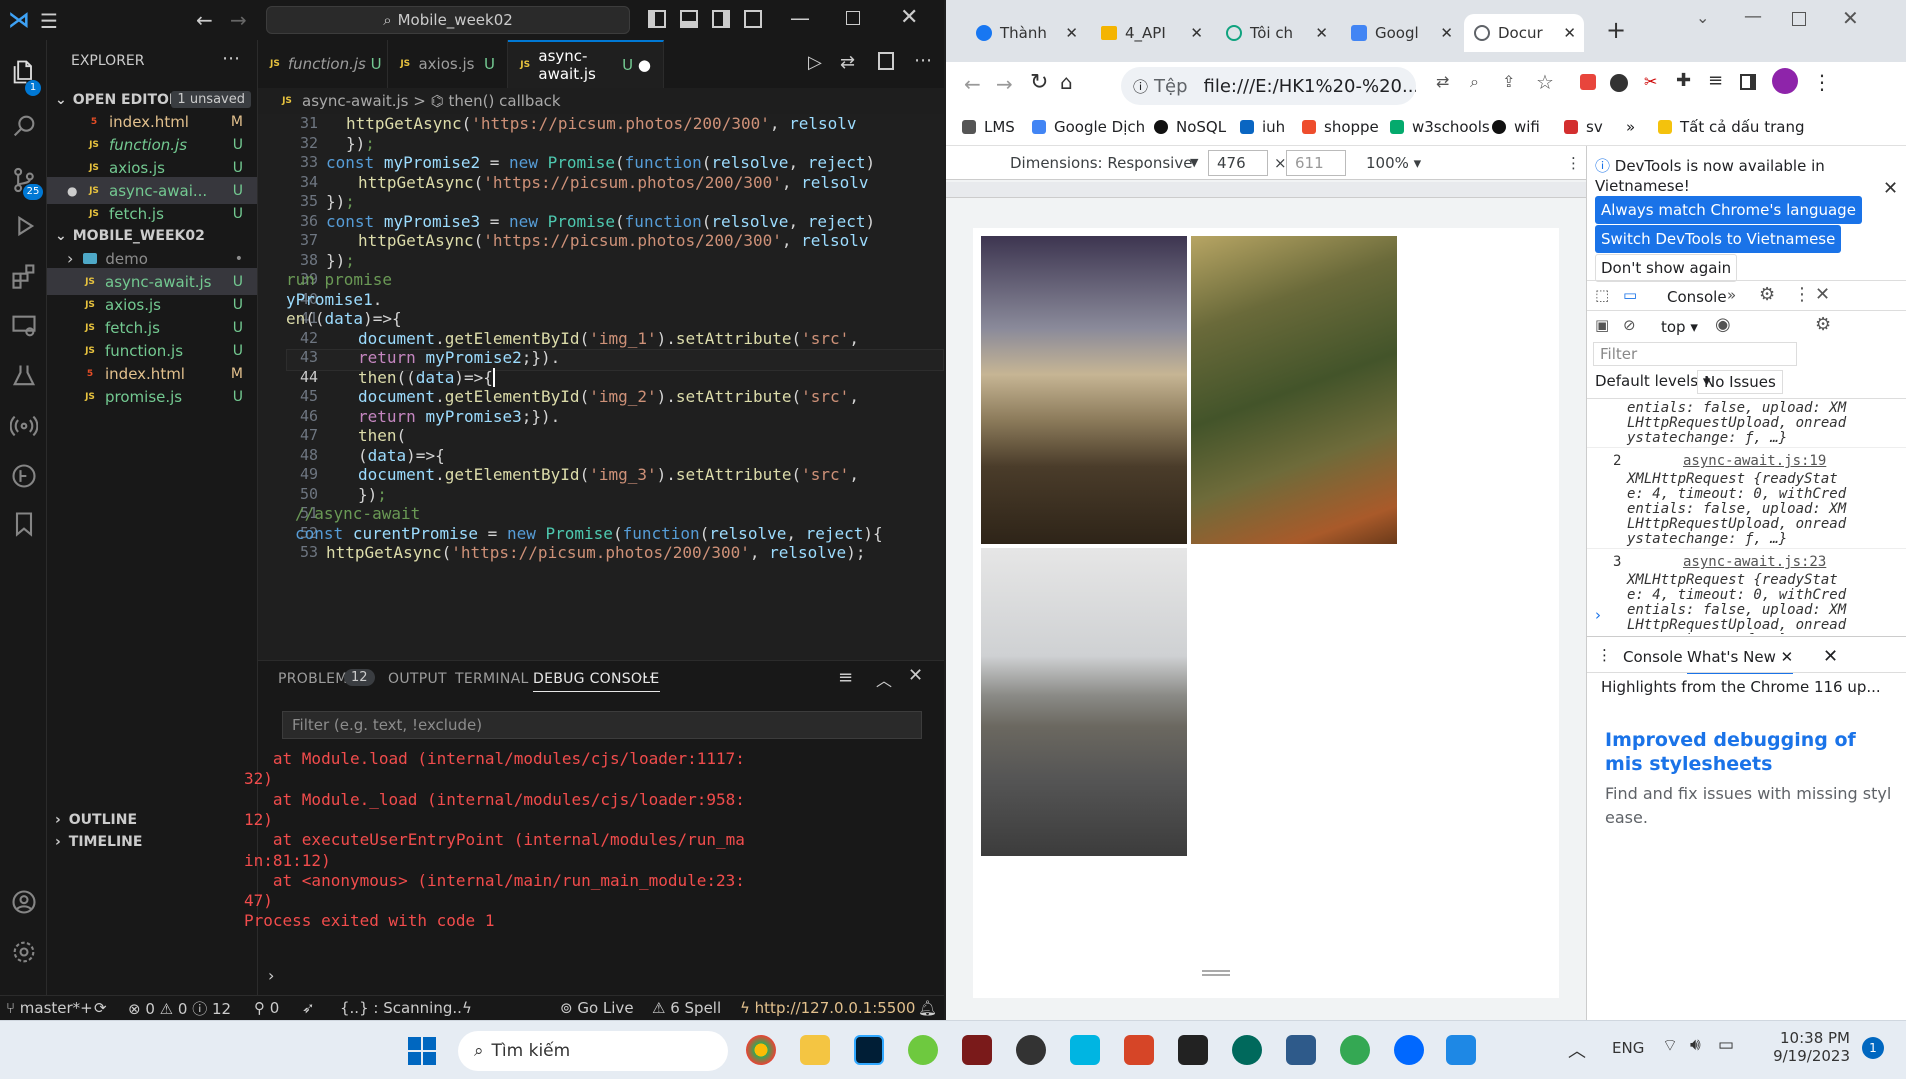  I want to click on bookmark-nosql: NoSQL, so click(1190, 127).